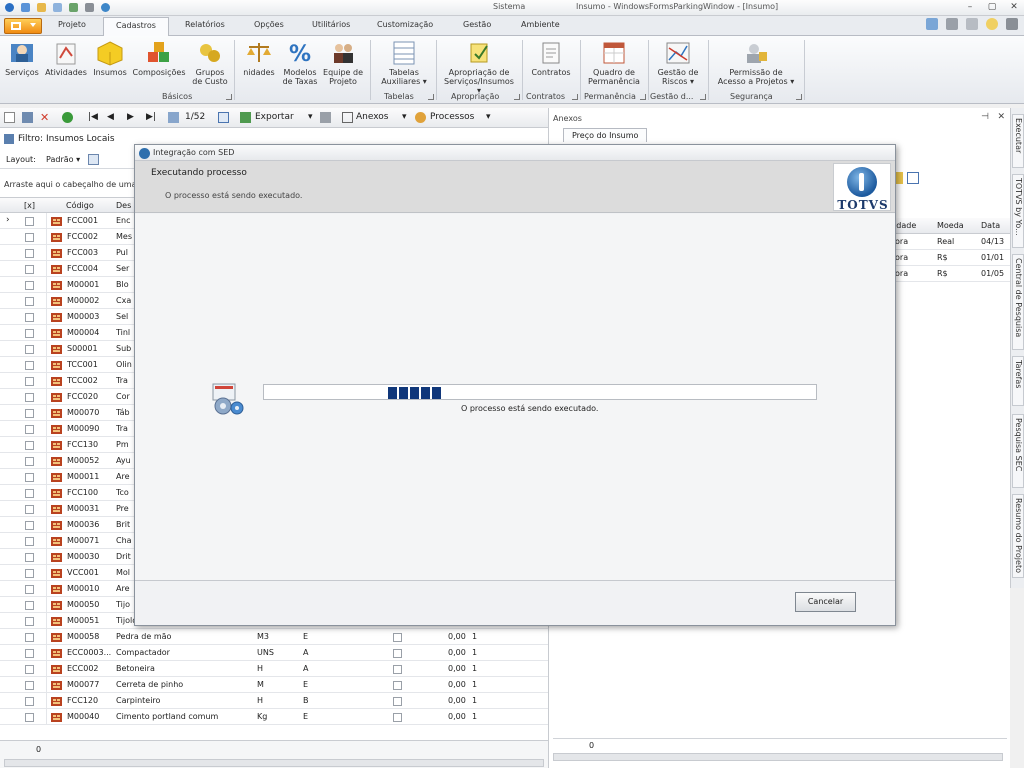  I want to click on attachments-dropdown-icon: ▾, so click(404, 117).